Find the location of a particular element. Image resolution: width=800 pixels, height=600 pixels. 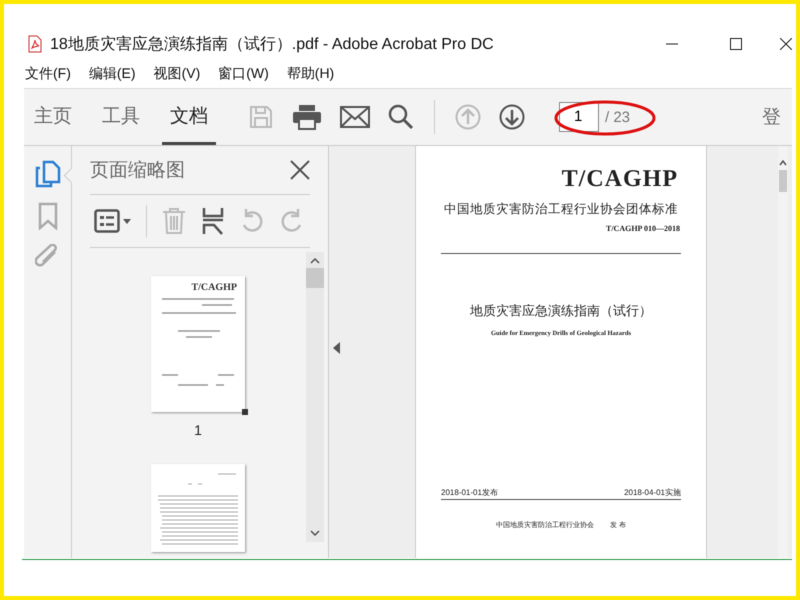

page-count: / 23 is located at coordinates (617, 117).